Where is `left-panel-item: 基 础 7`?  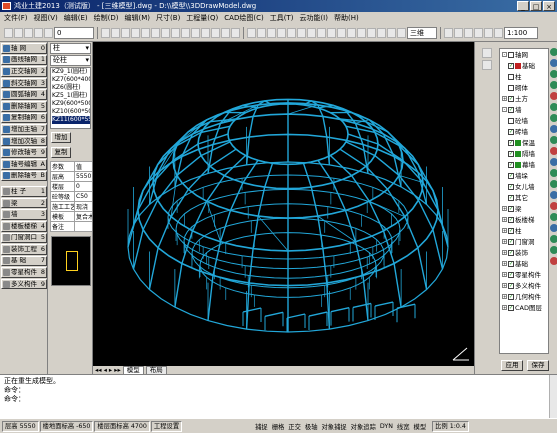 left-panel-item: 基 础 7 is located at coordinates (24, 261).